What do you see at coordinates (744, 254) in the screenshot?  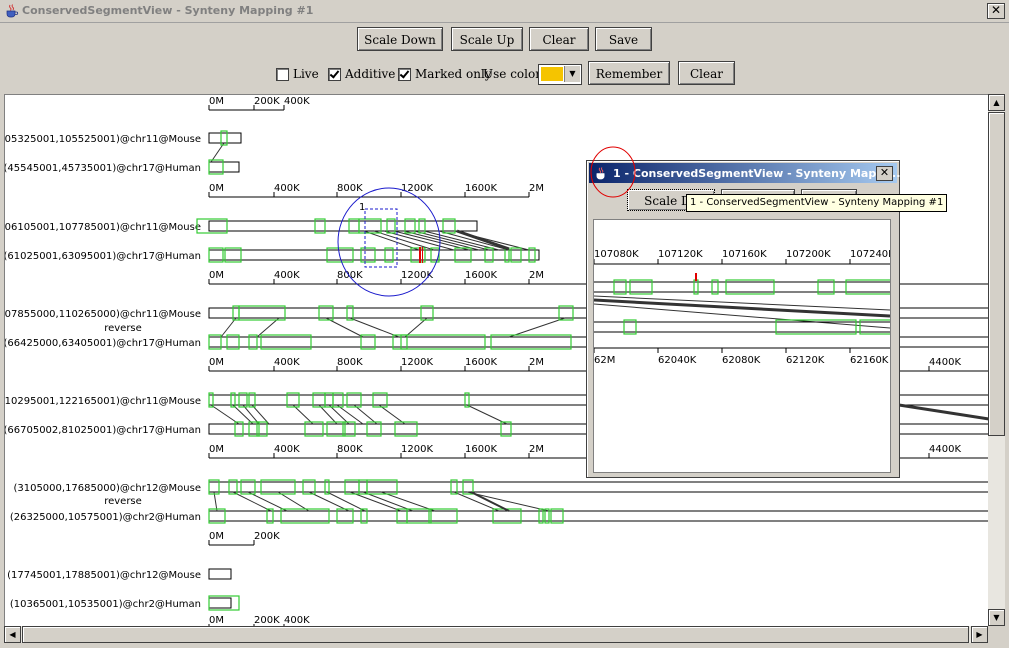 I see `scale-tick-label: 107160K` at bounding box center [744, 254].